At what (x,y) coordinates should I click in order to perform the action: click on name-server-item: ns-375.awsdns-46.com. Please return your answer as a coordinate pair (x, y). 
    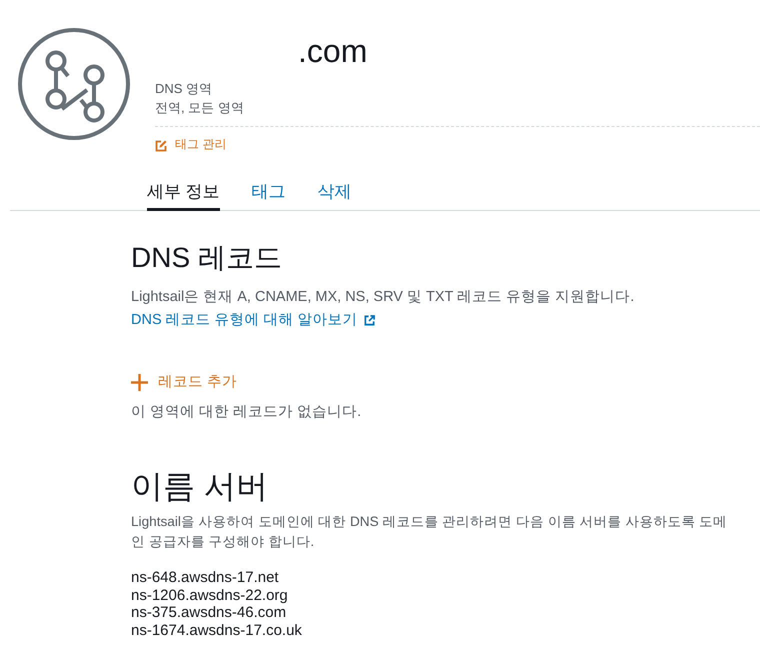
    Looking at the image, I should click on (209, 613).